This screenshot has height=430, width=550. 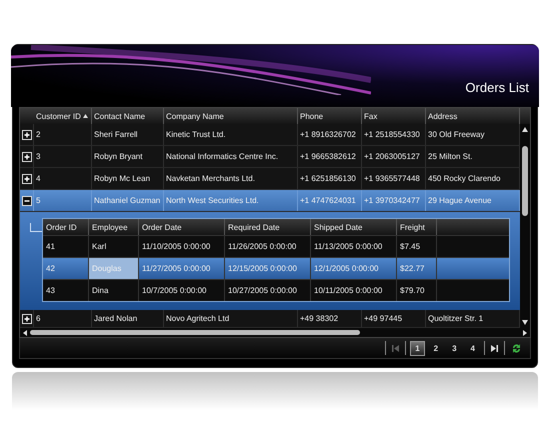 What do you see at coordinates (330, 200) in the screenshot?
I see `table-cell: +1 4747624031` at bounding box center [330, 200].